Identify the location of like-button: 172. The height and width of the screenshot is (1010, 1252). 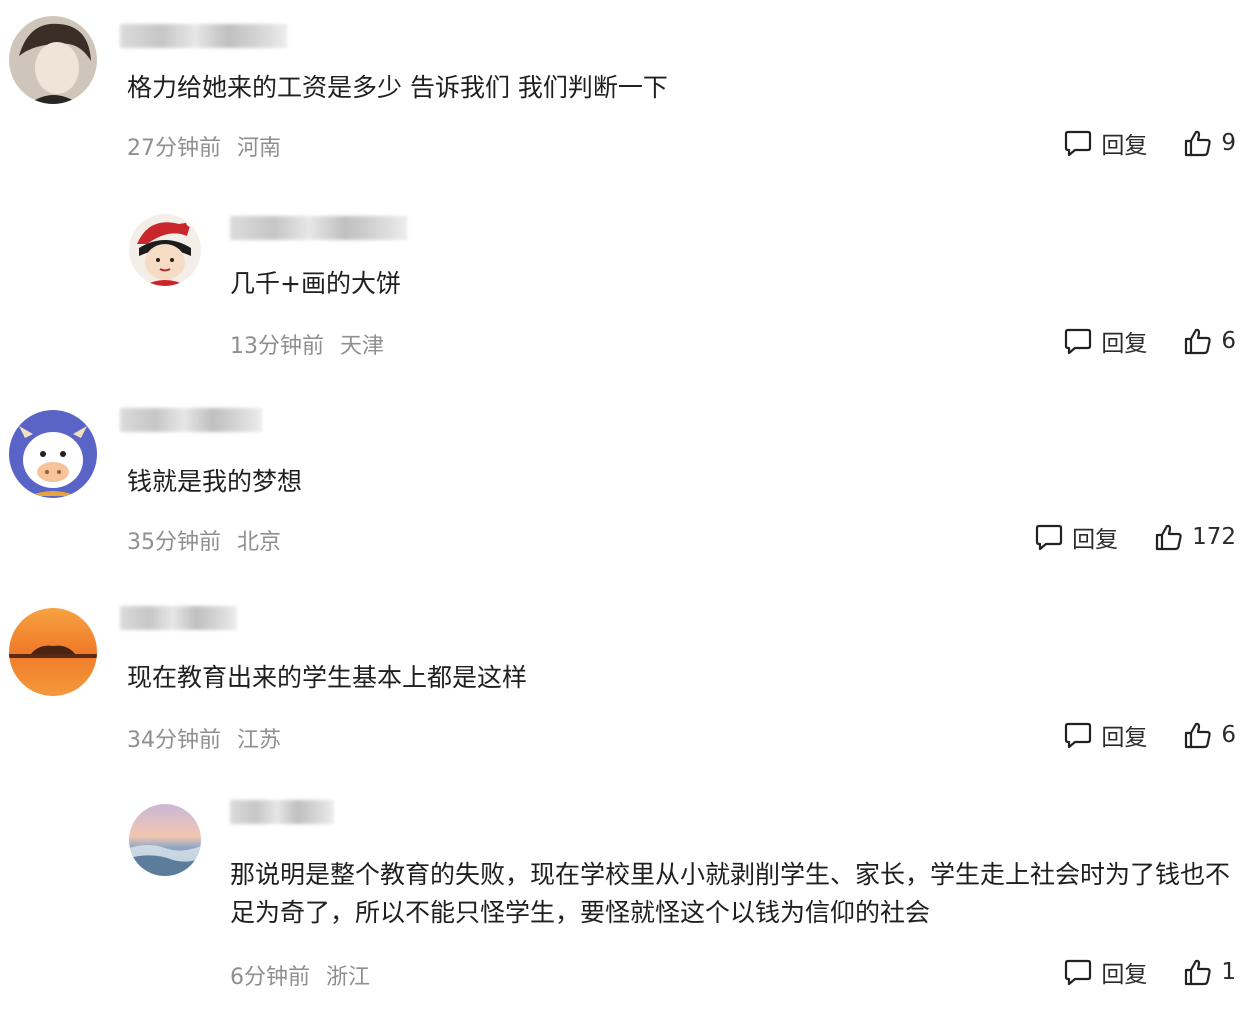
(1195, 537).